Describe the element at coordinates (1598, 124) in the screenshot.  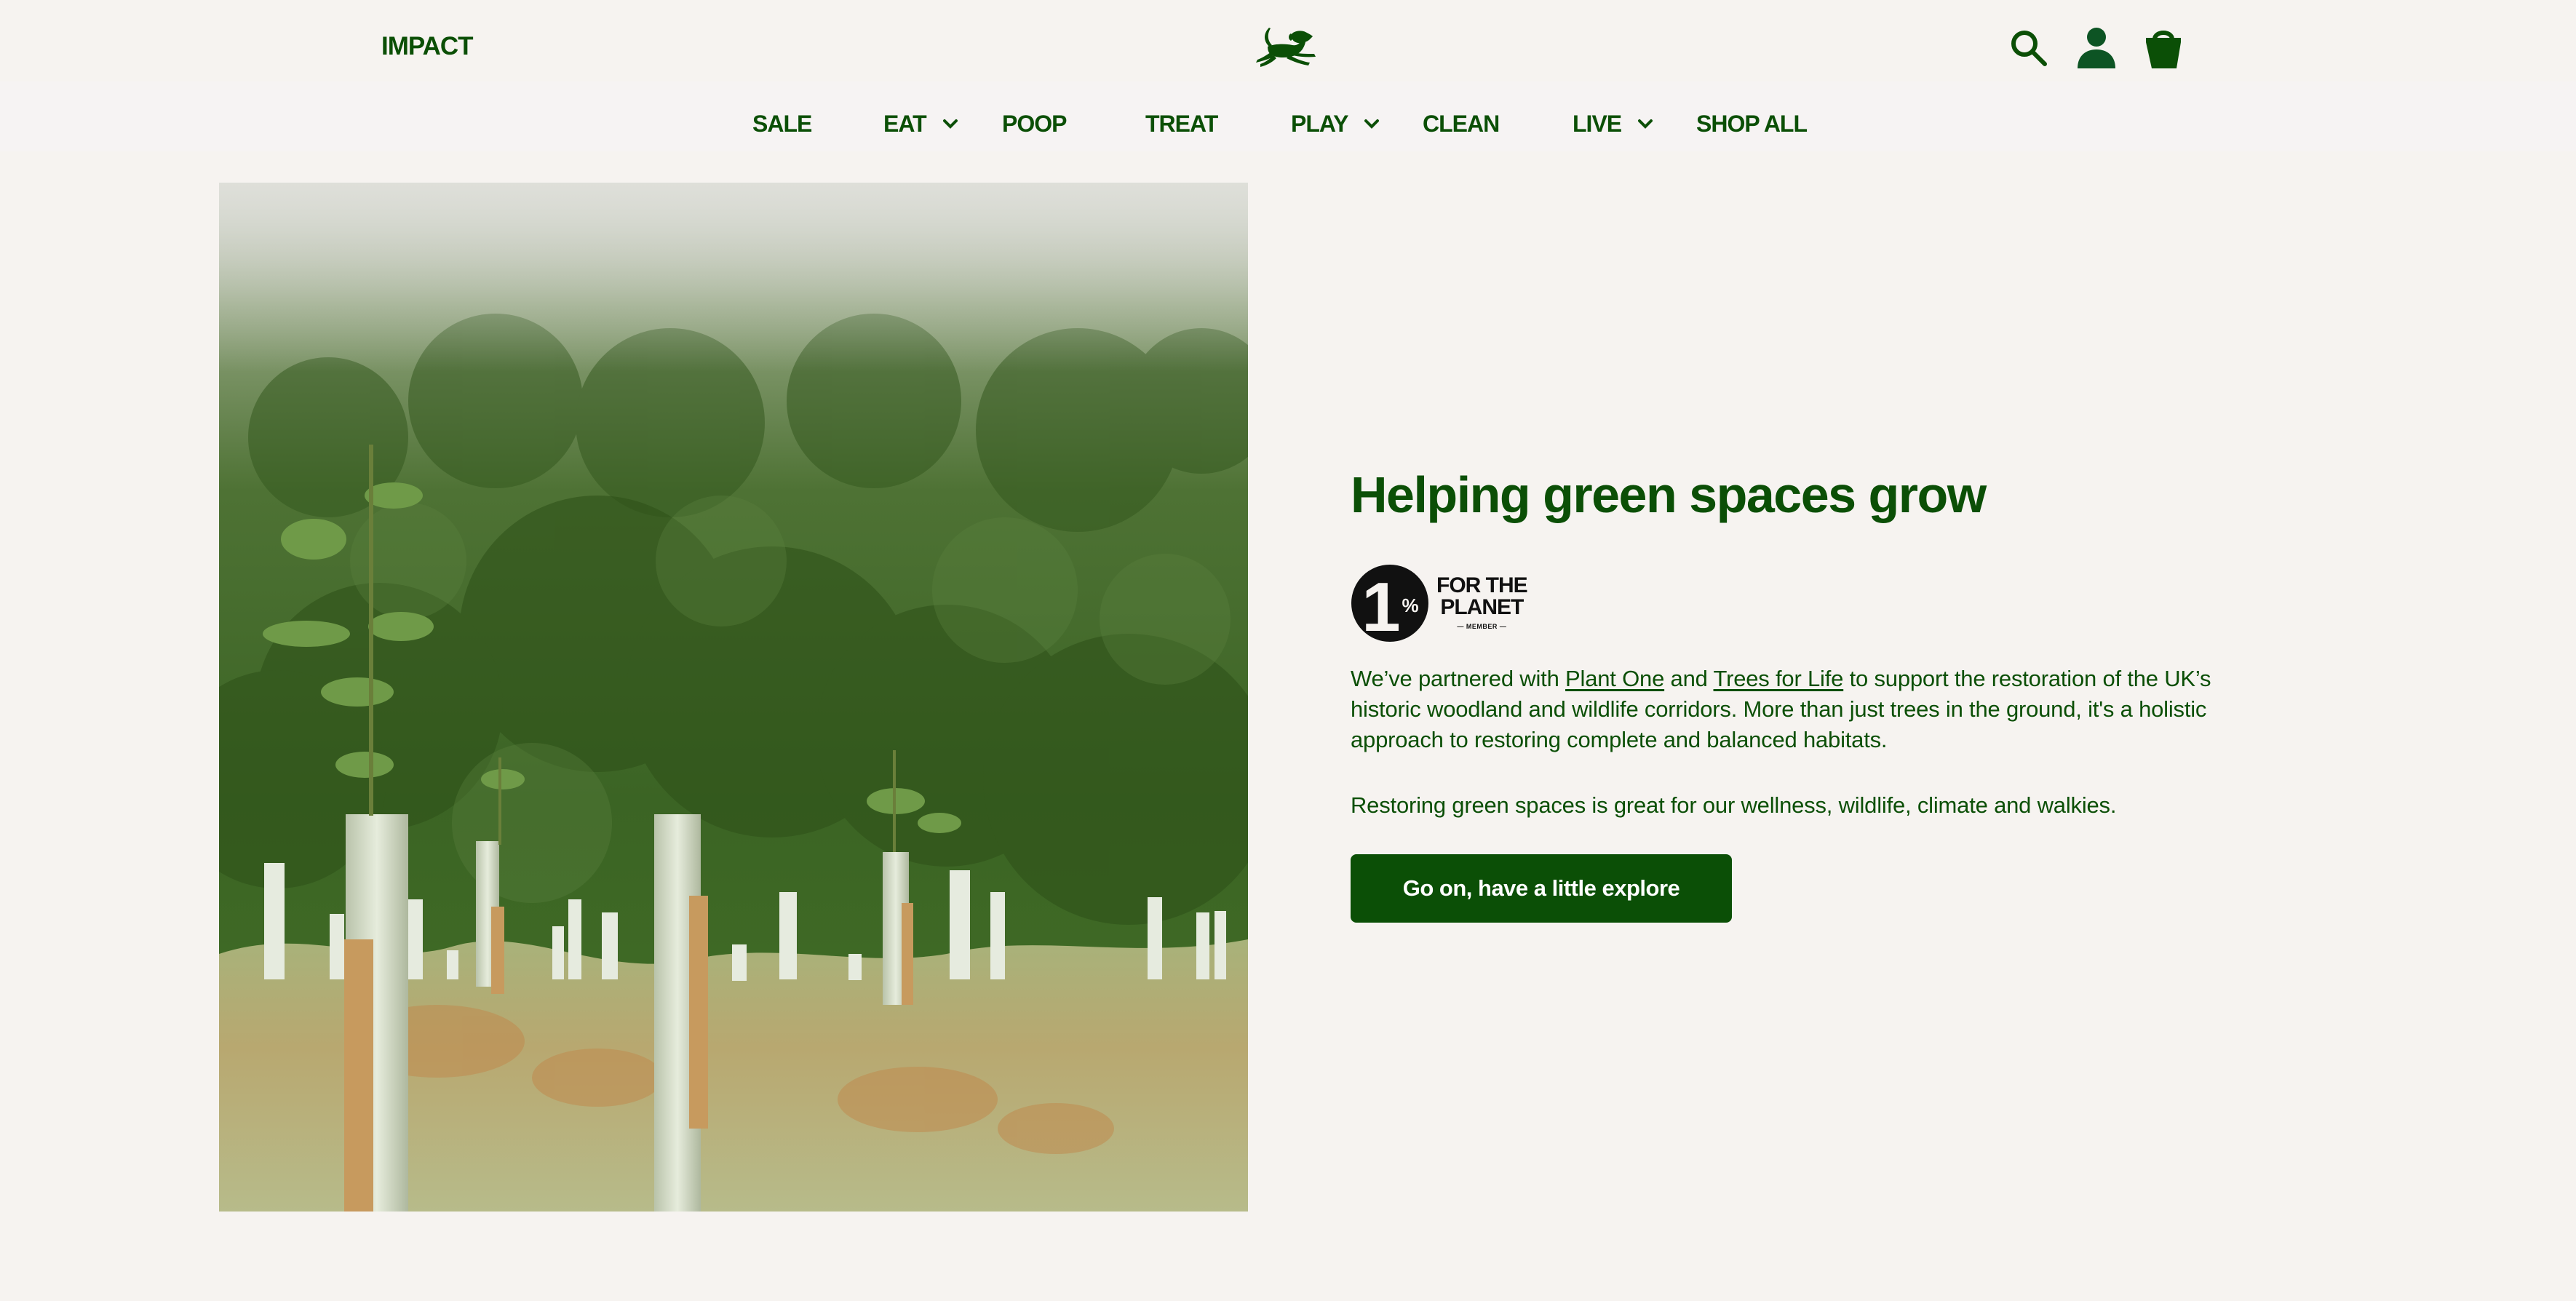
I see `nav-label: LIVE` at that location.